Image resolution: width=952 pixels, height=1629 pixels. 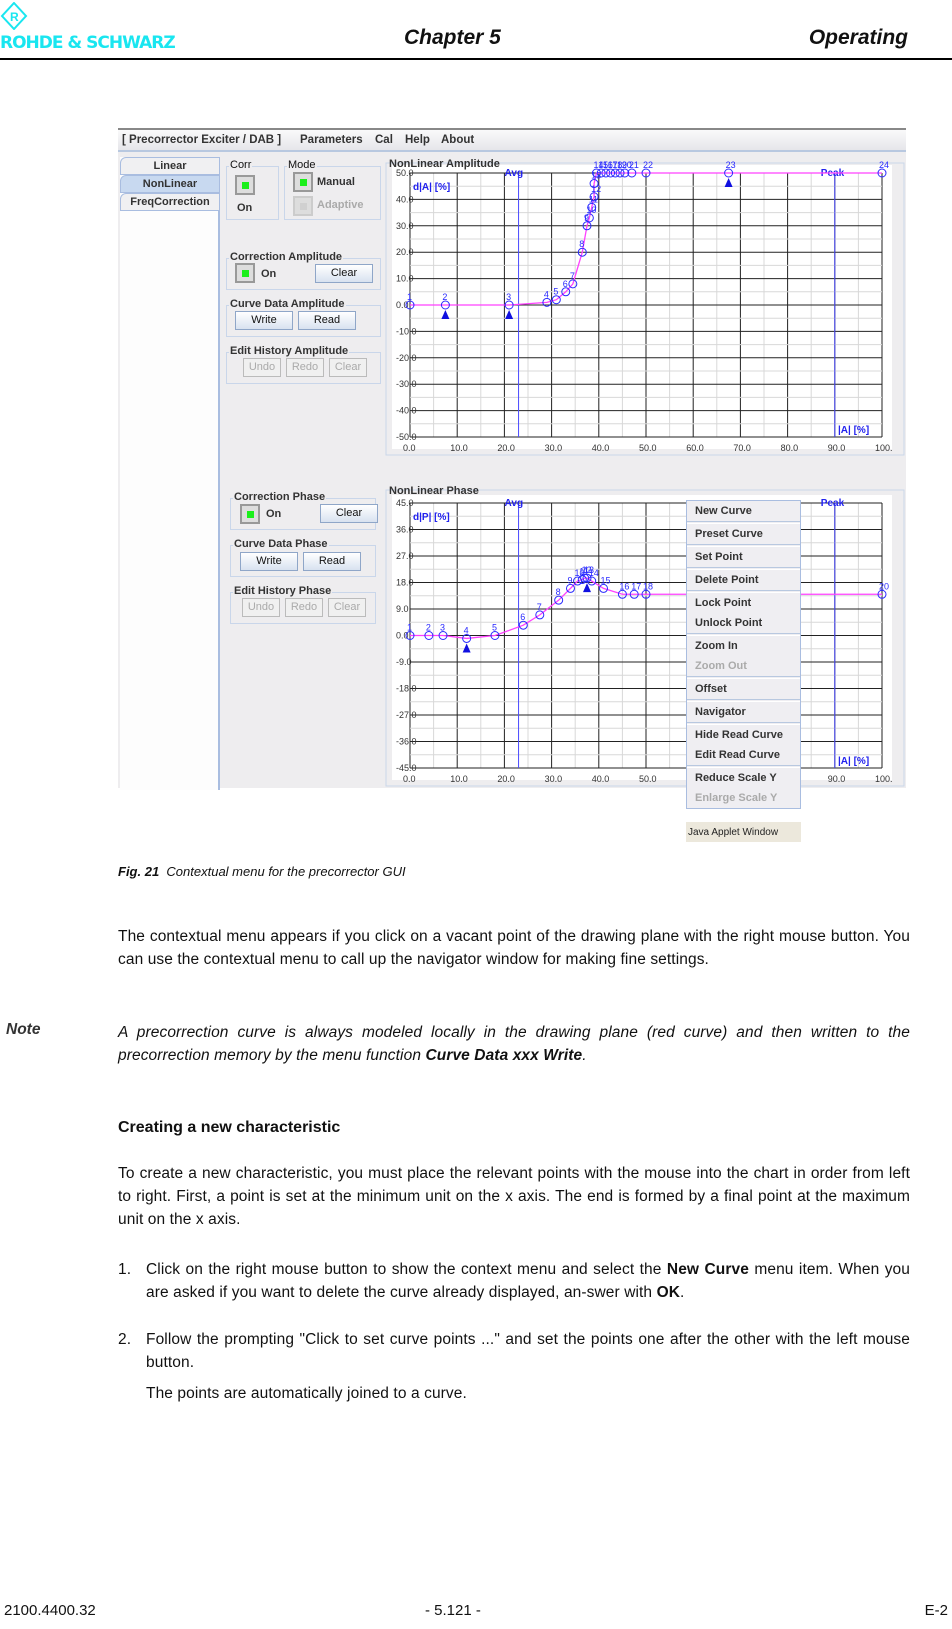 What do you see at coordinates (406, 742) in the screenshot?
I see `y-tick-label: -36.0` at bounding box center [406, 742].